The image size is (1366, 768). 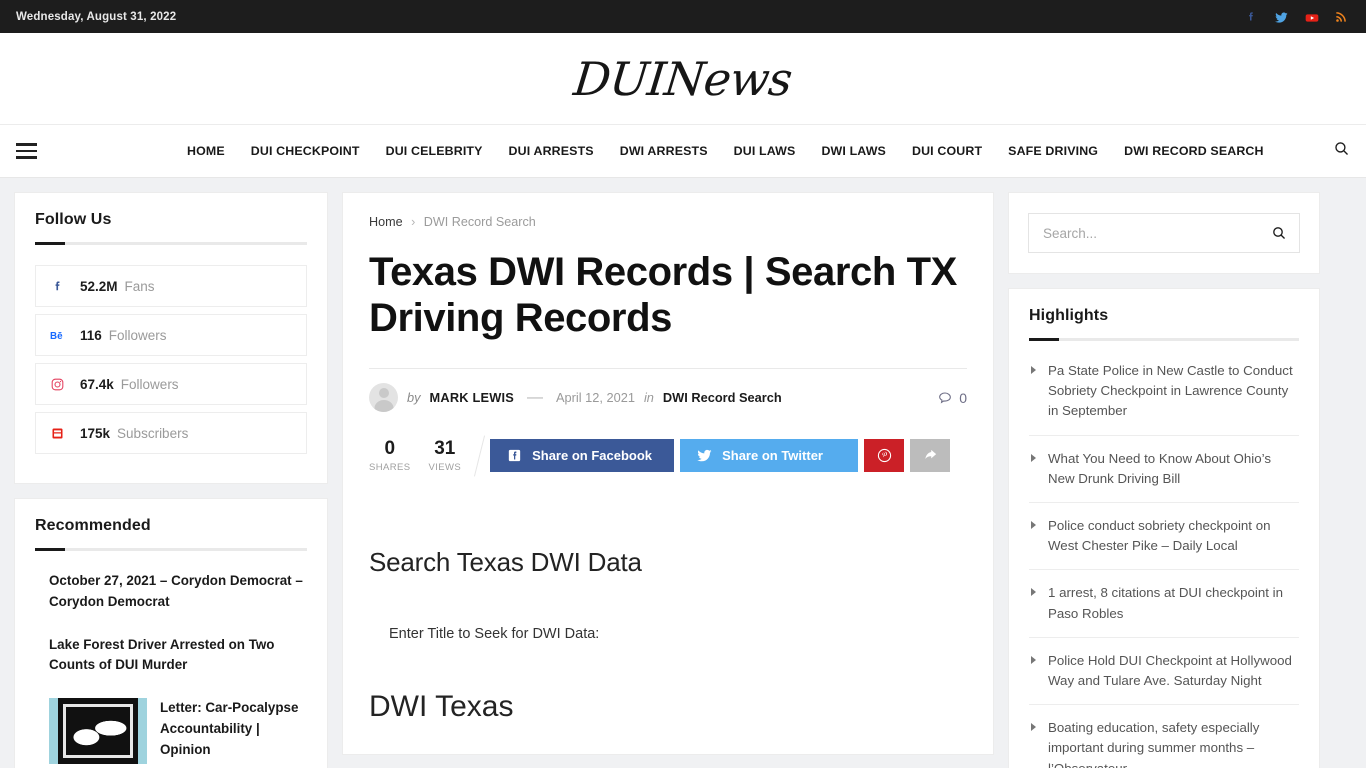 I want to click on comment-count: 0, so click(x=952, y=398).